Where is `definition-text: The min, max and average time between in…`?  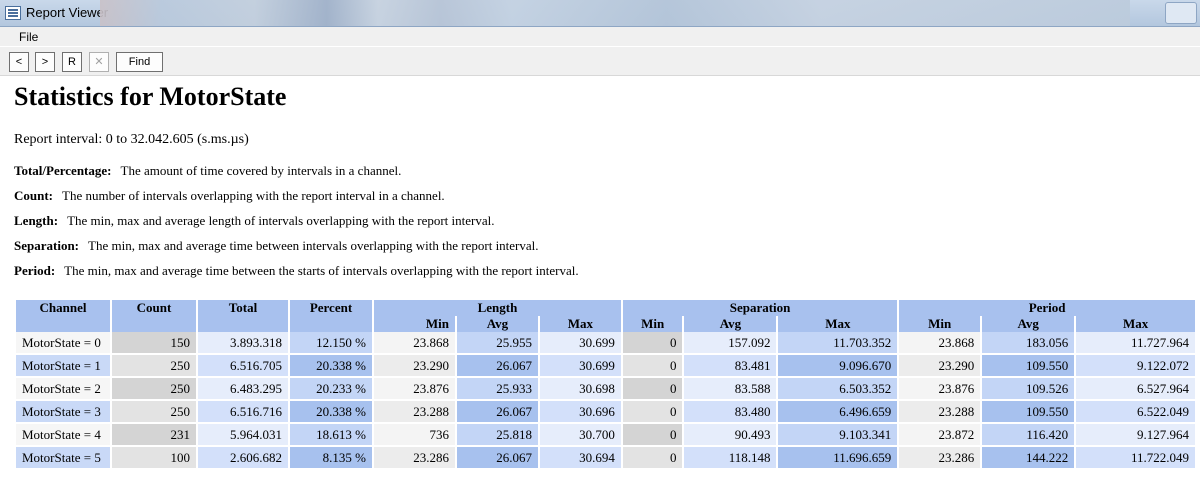 definition-text: The min, max and average time between in… is located at coordinates (313, 245).